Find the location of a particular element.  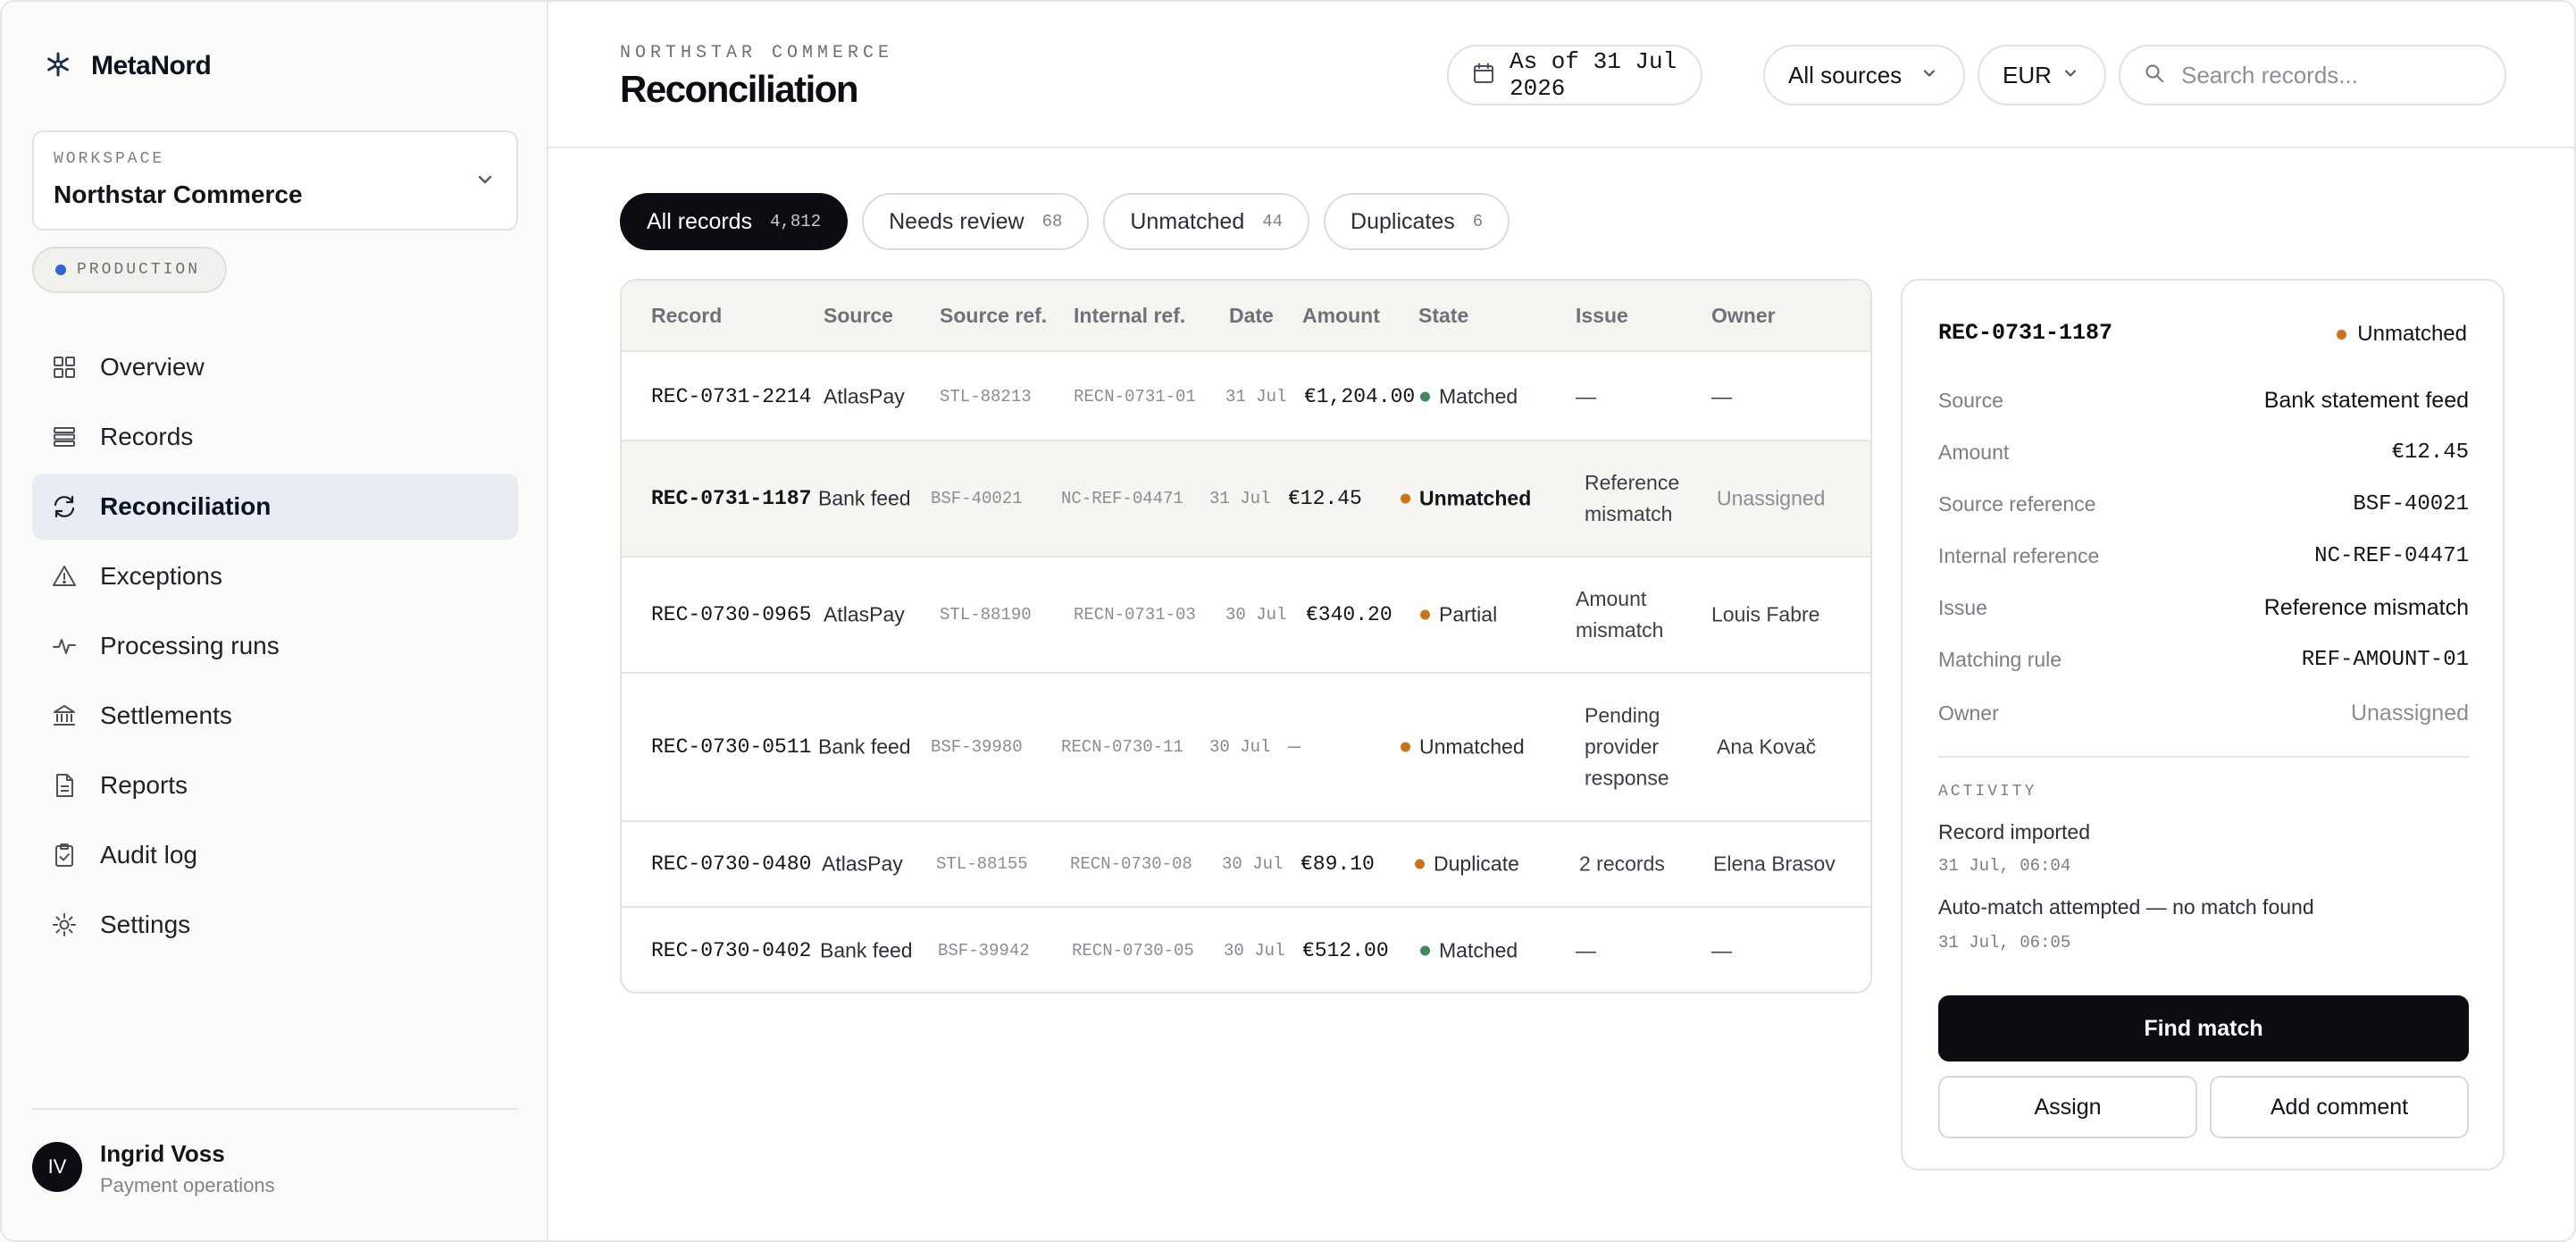

record-source-ref: BSF-39942 is located at coordinates (984, 951).